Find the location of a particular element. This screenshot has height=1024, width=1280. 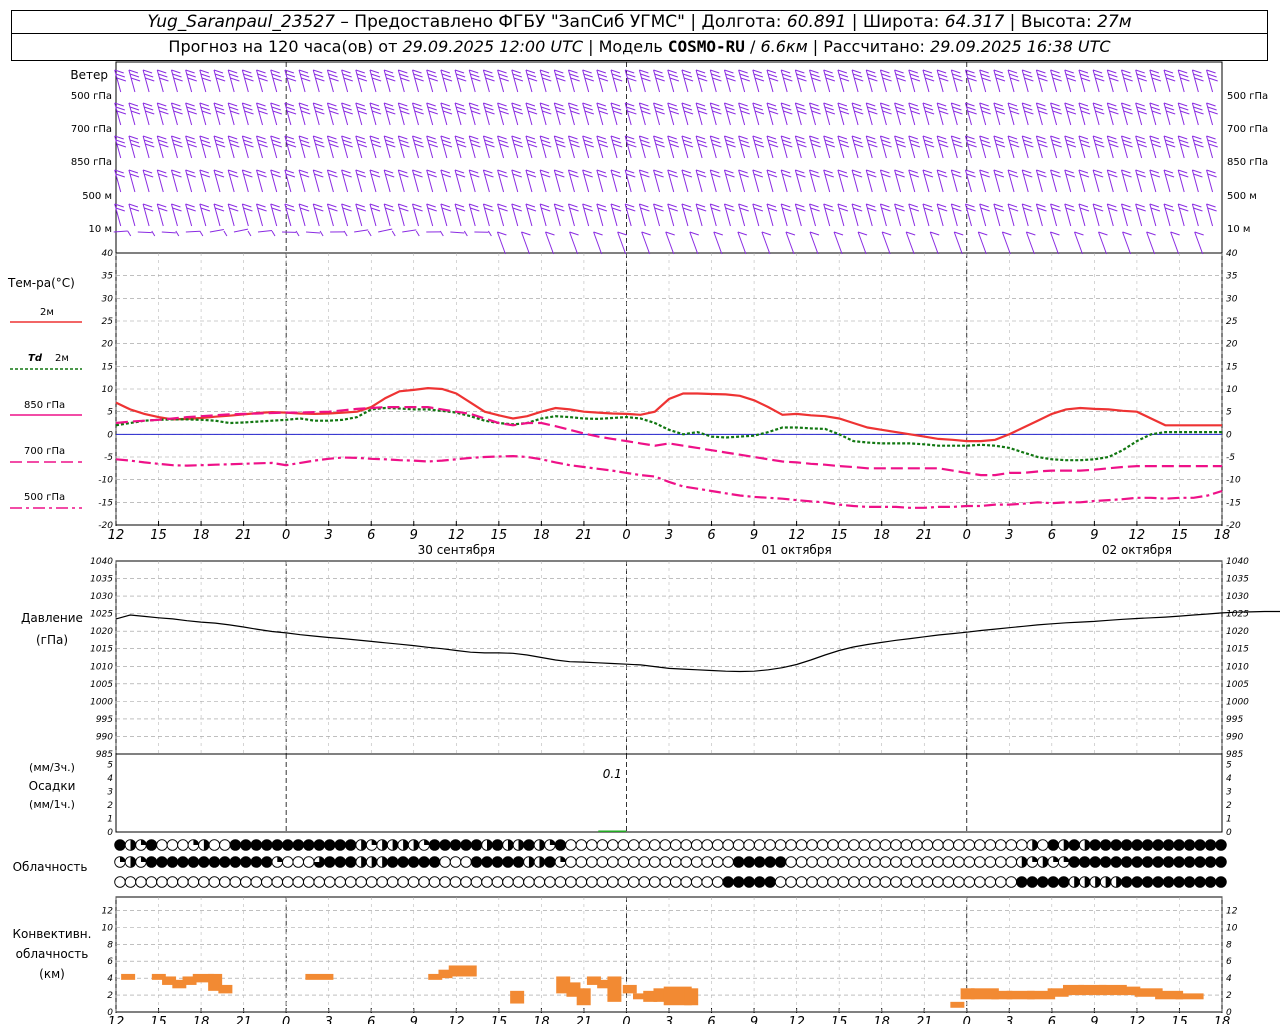

pressure-tick-label: 1015 is located at coordinates (101, 650).